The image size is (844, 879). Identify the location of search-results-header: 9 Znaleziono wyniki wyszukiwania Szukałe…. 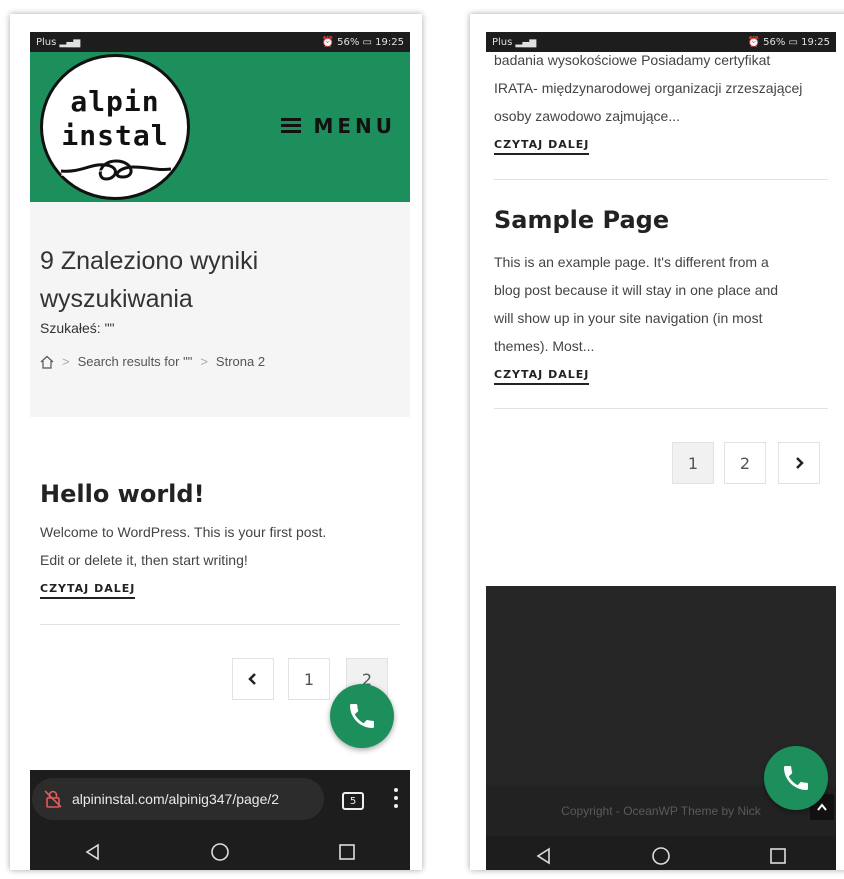
(220, 309).